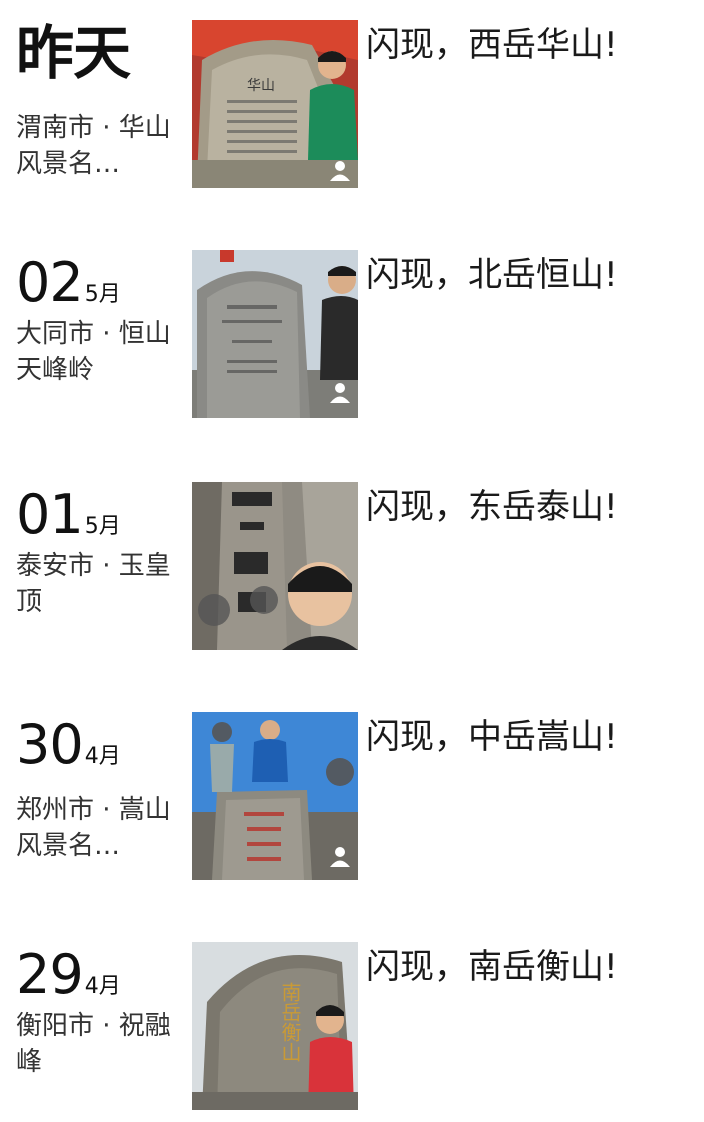 The width and height of the screenshot is (704, 1122). What do you see at coordinates (492, 737) in the screenshot?
I see `caption-text: 闪现，中岳嵩山!` at bounding box center [492, 737].